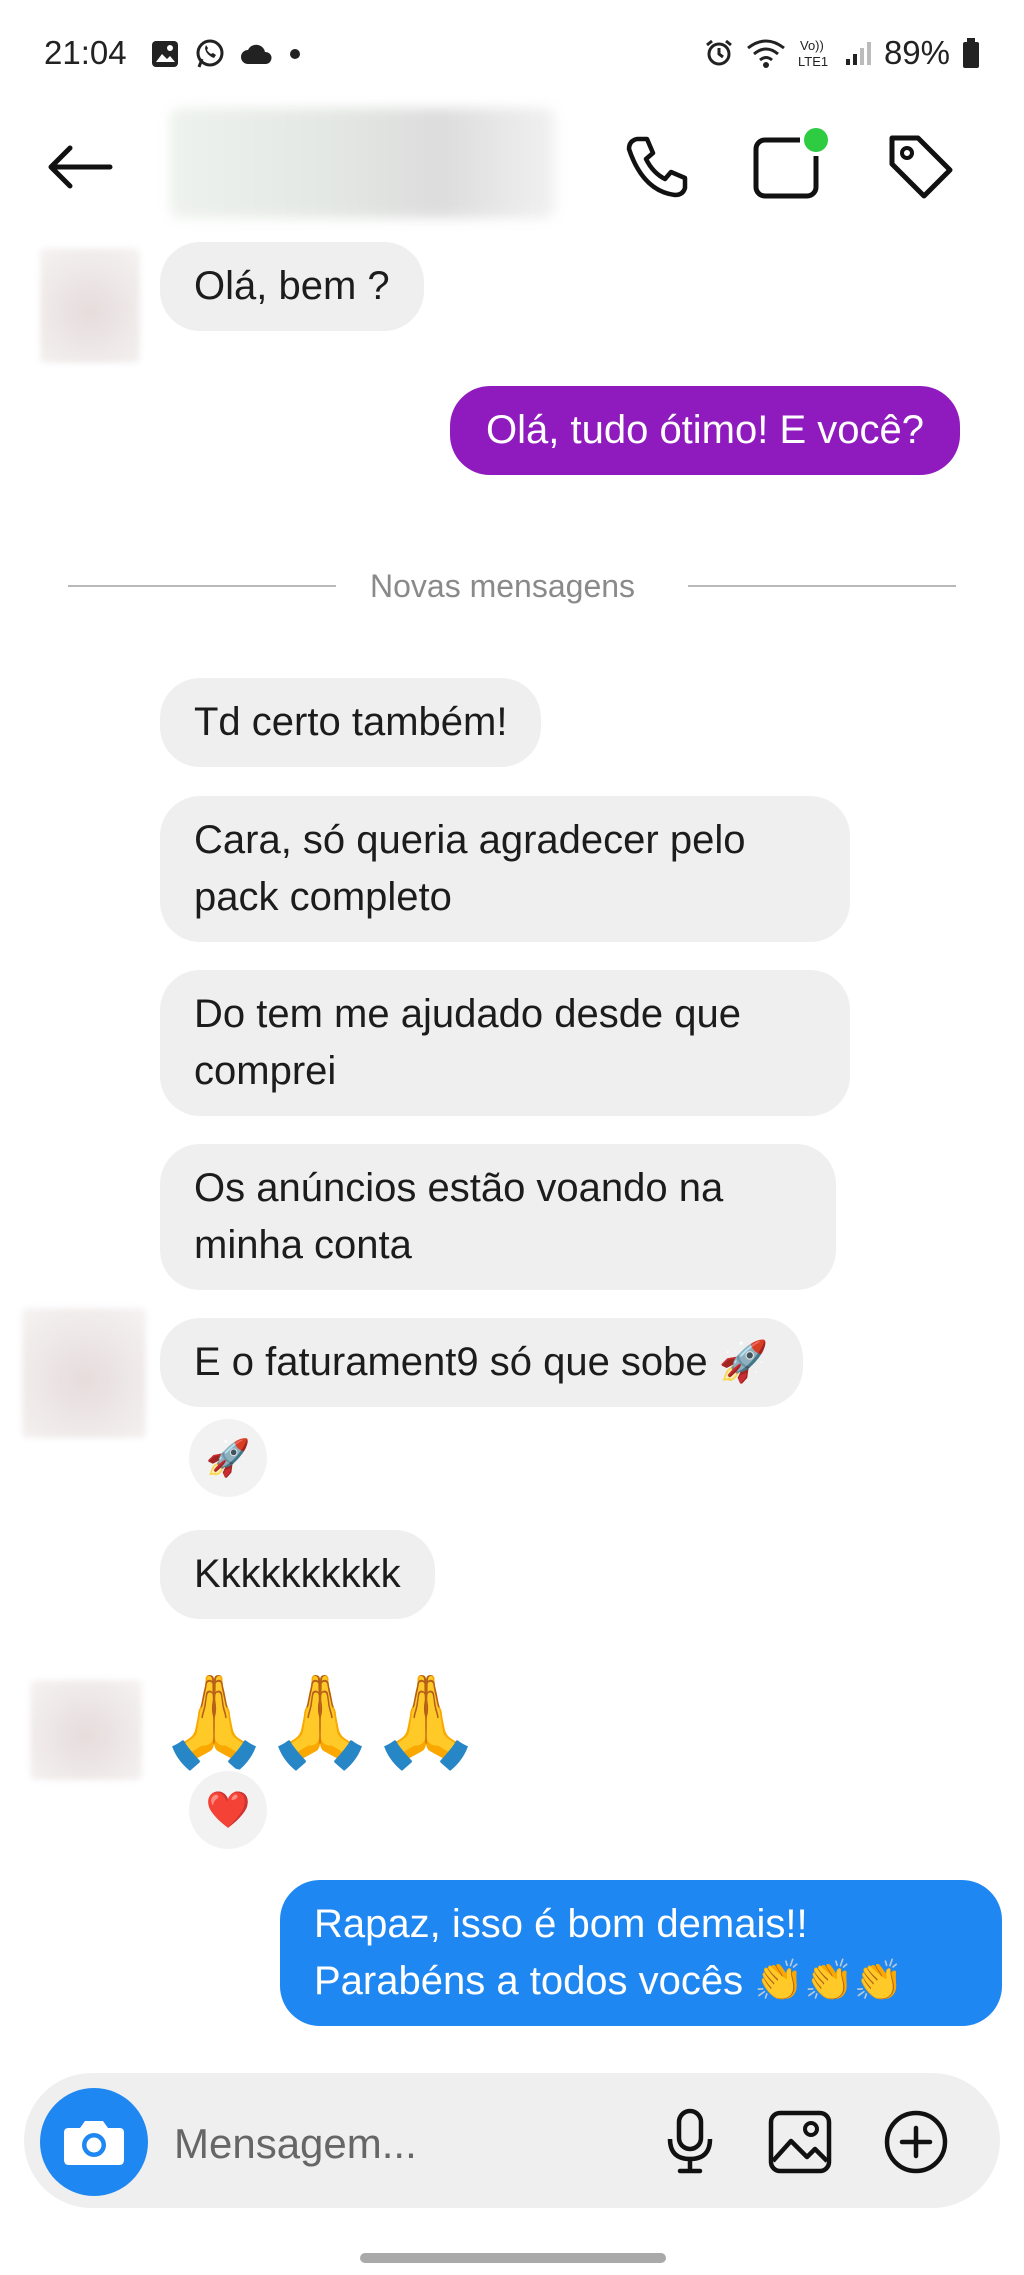 Image resolution: width=1024 pixels, height=2275 pixels. I want to click on label-button, so click(920, 166).